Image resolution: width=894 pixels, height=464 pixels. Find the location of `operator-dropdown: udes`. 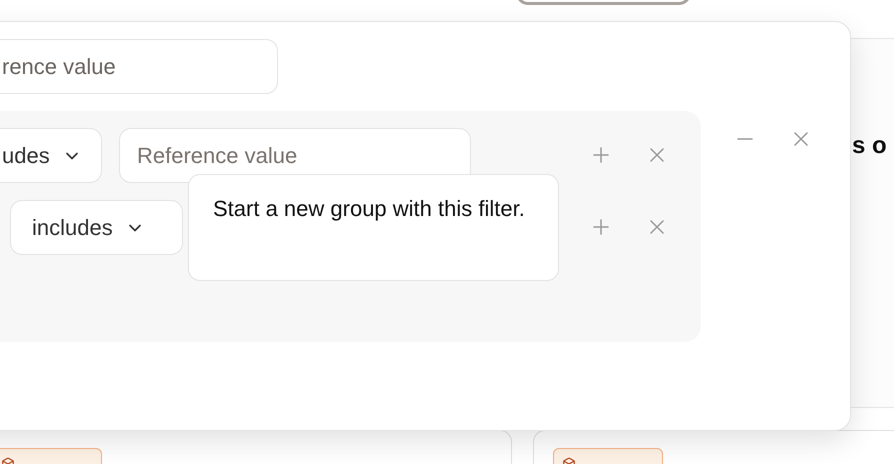

operator-dropdown: udes is located at coordinates (51, 155).